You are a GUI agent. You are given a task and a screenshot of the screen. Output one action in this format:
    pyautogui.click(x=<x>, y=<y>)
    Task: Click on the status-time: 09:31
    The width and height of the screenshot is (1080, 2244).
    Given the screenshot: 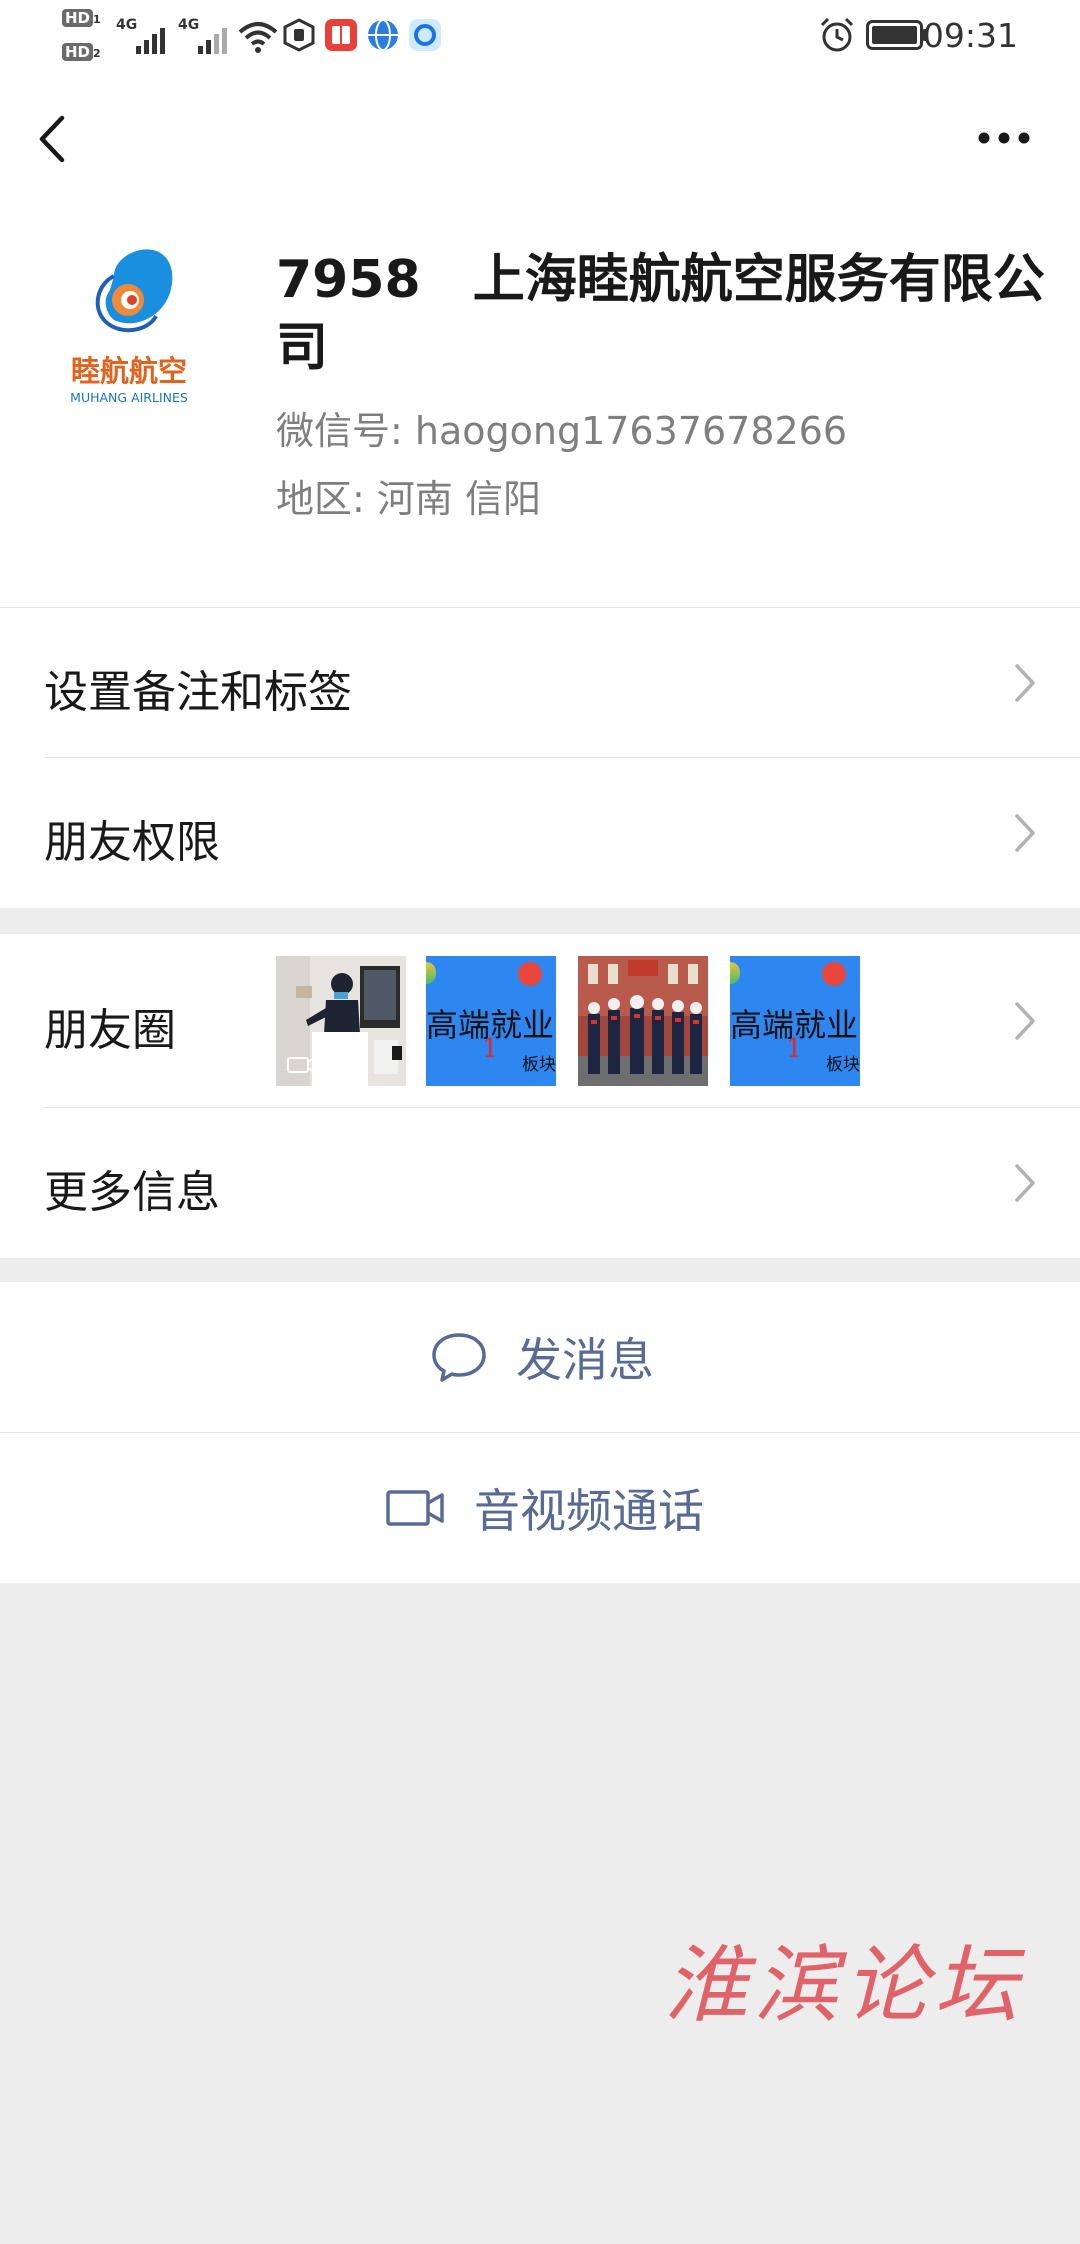 What is the action you would take?
    pyautogui.click(x=970, y=35)
    